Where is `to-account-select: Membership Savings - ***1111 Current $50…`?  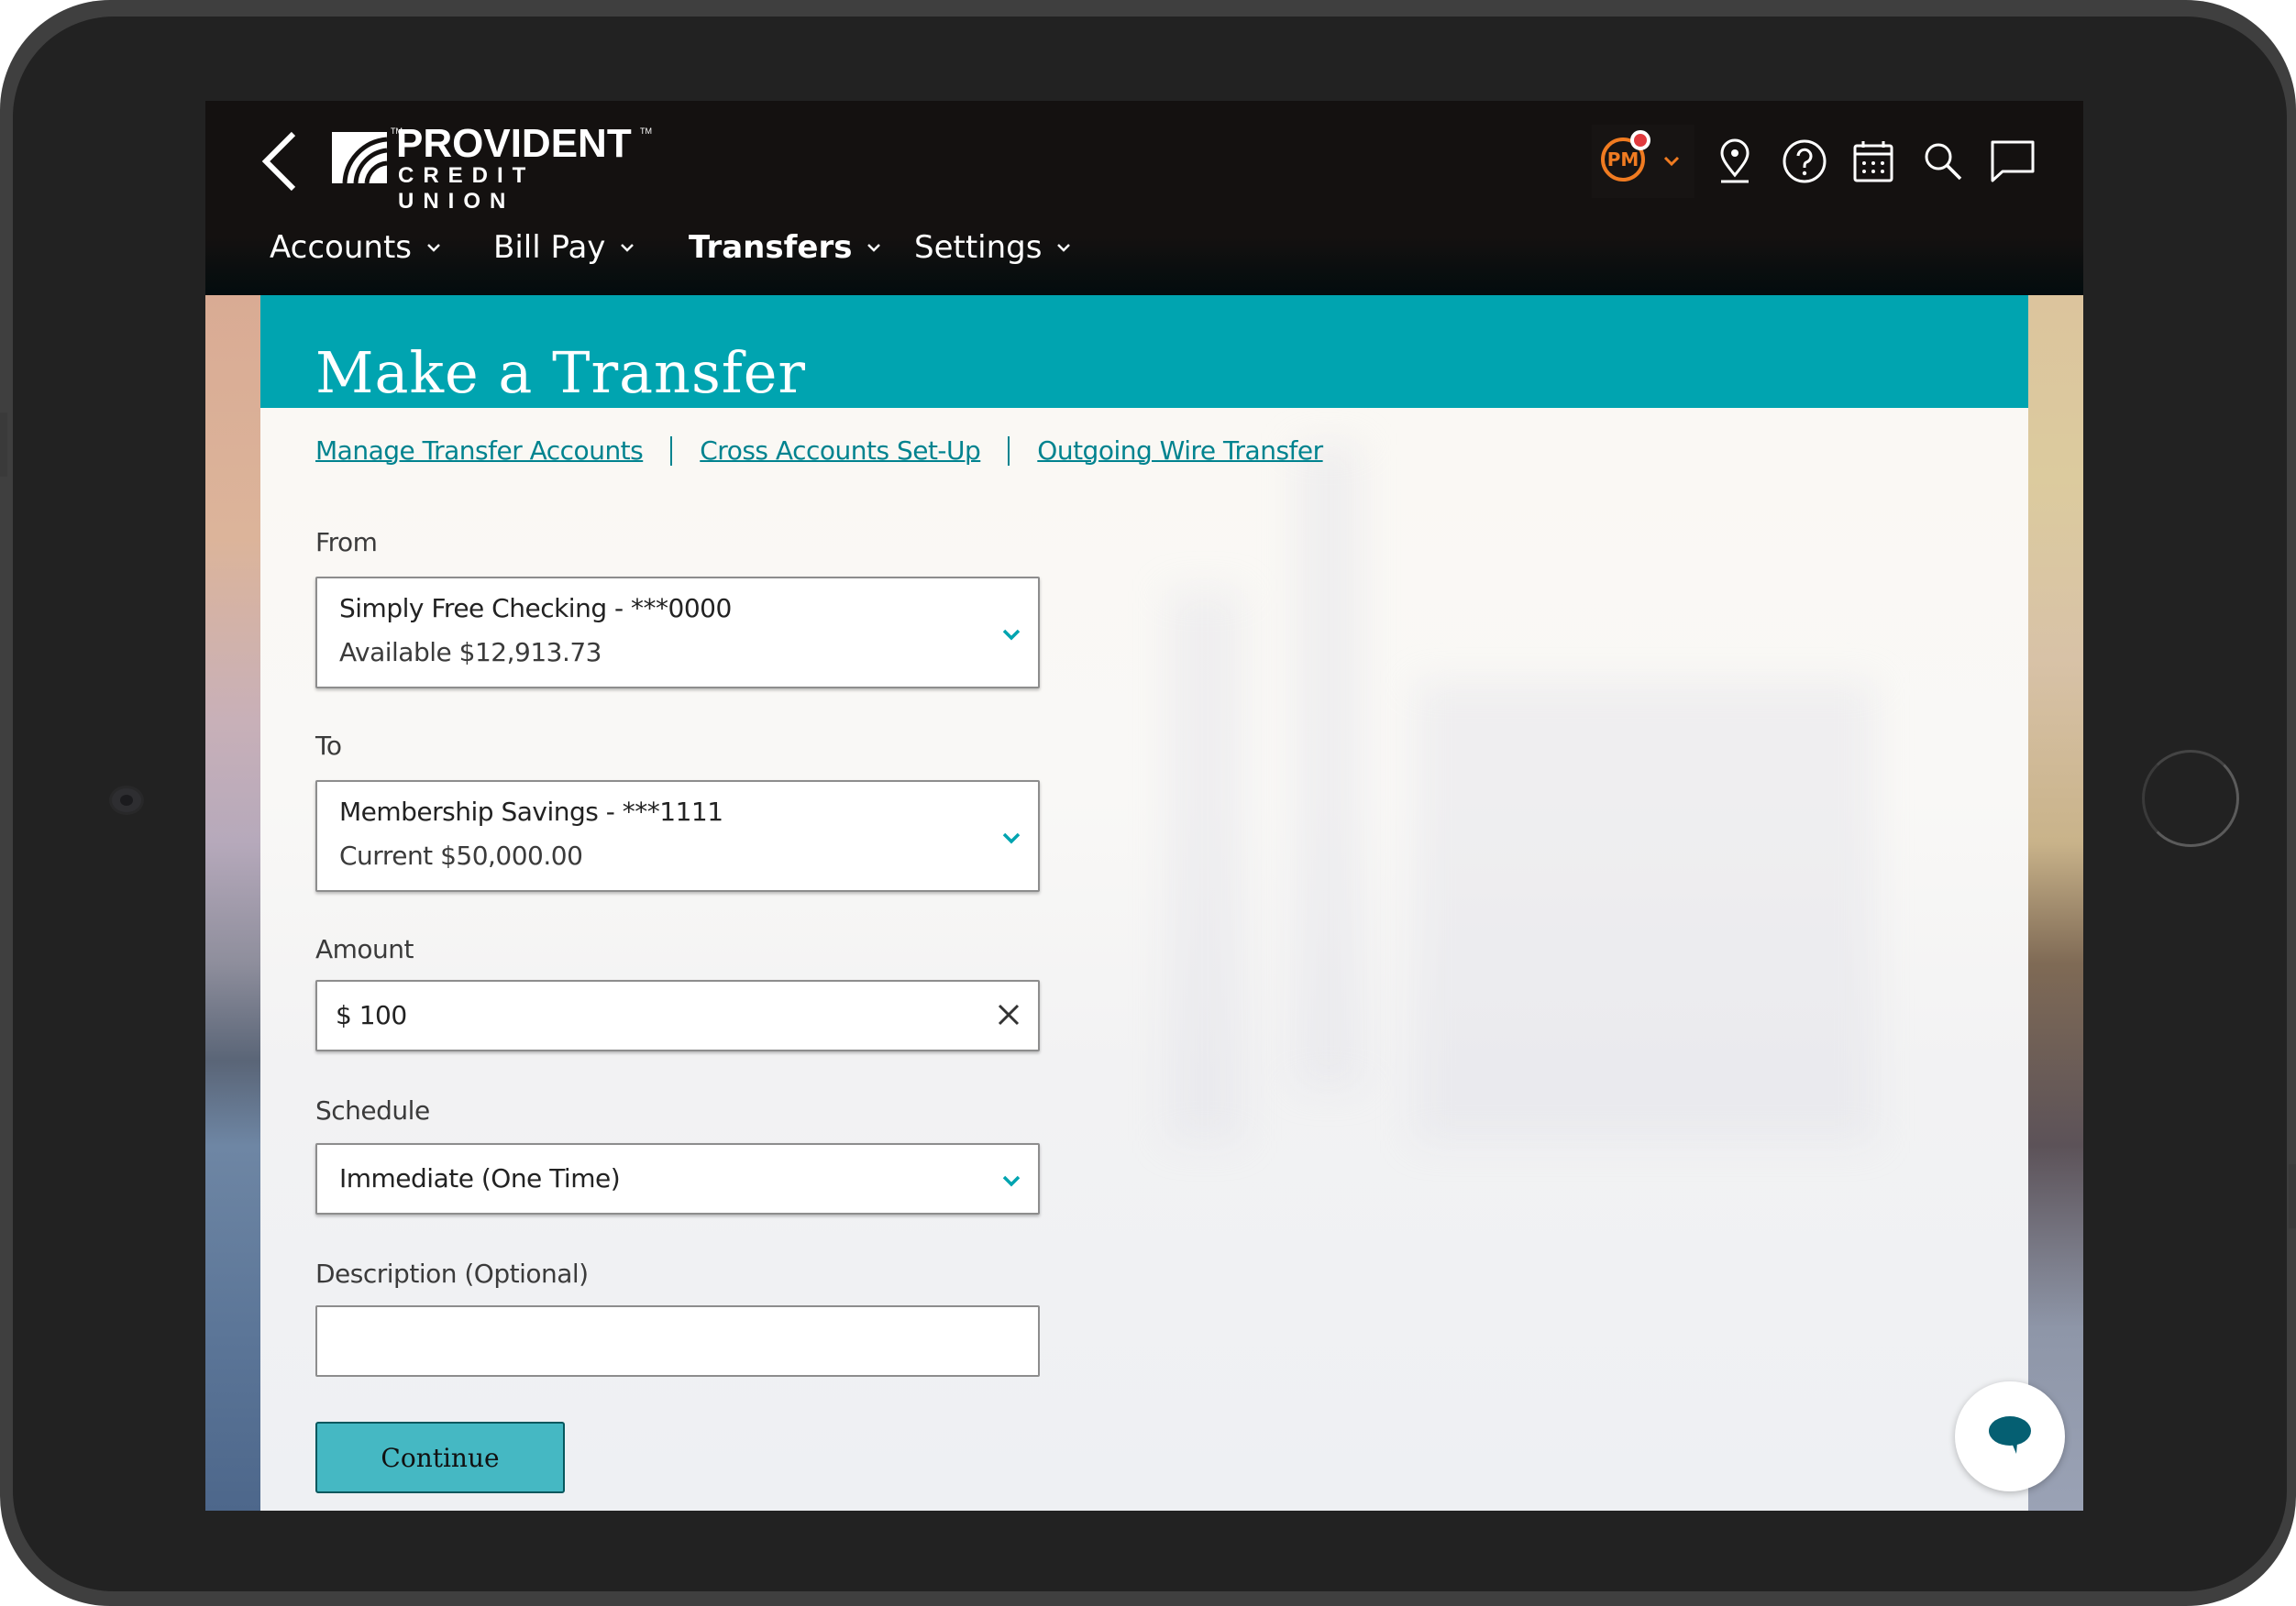 to-account-select: Membership Savings - ***1111 Current $50… is located at coordinates (677, 836).